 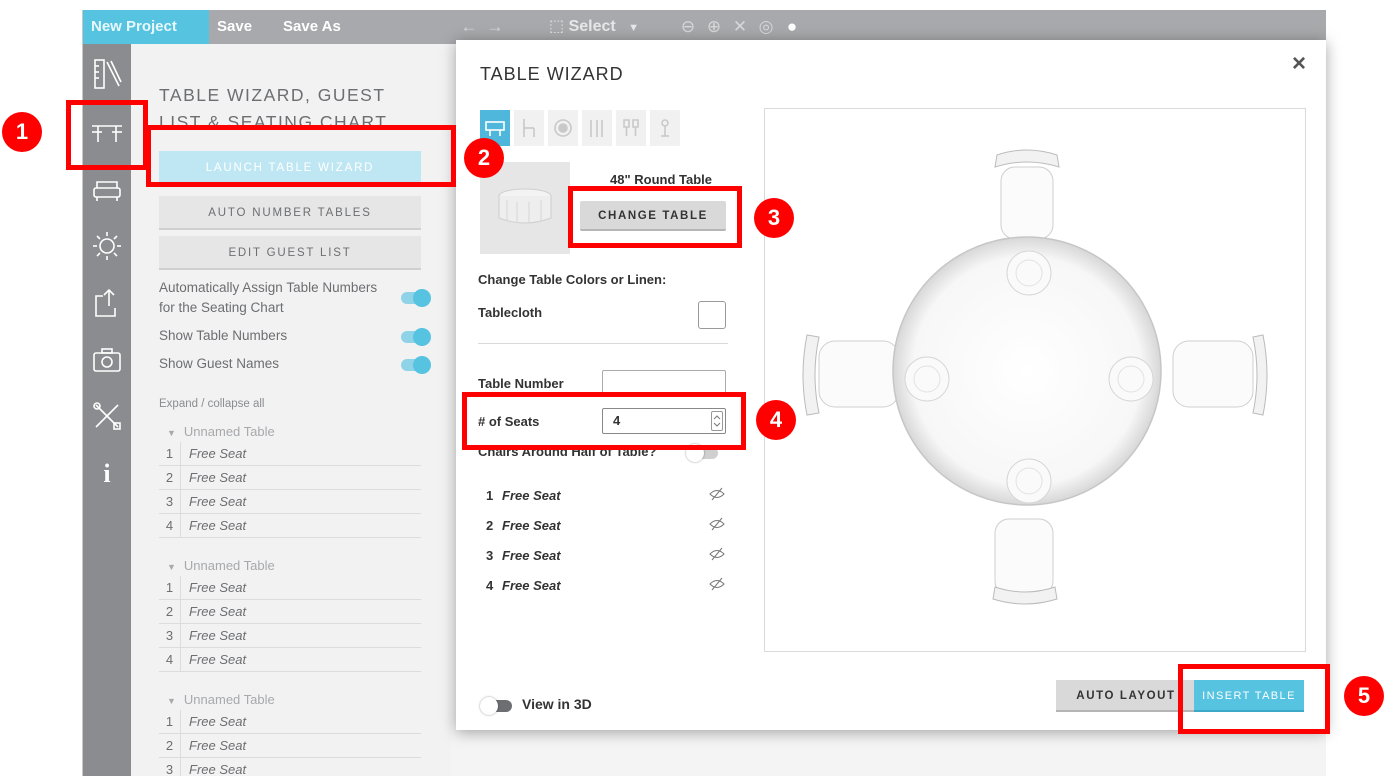 I want to click on tab-cutlery-icon, so click(x=597, y=128).